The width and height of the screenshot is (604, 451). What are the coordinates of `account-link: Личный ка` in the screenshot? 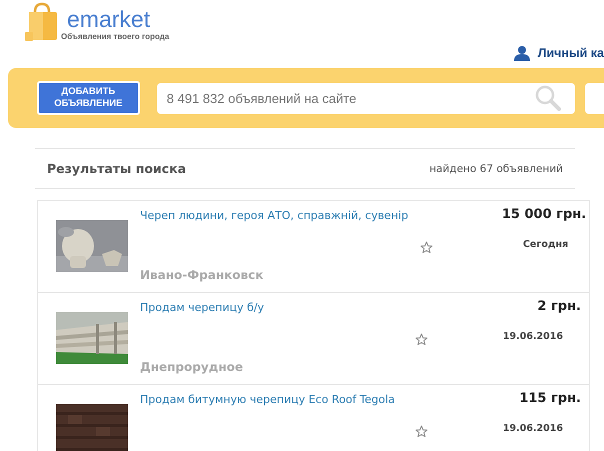 It's located at (571, 53).